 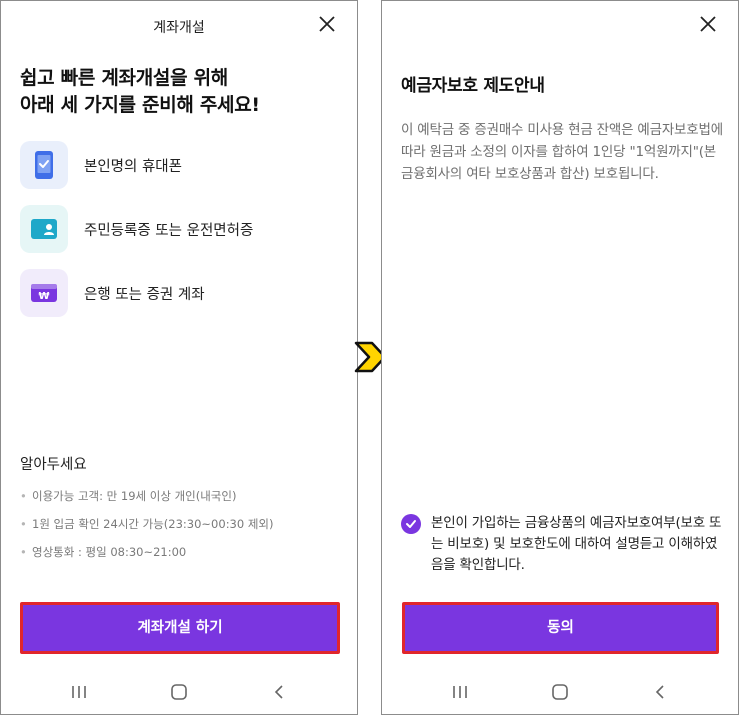 I want to click on id-card-icon, so click(x=44, y=229).